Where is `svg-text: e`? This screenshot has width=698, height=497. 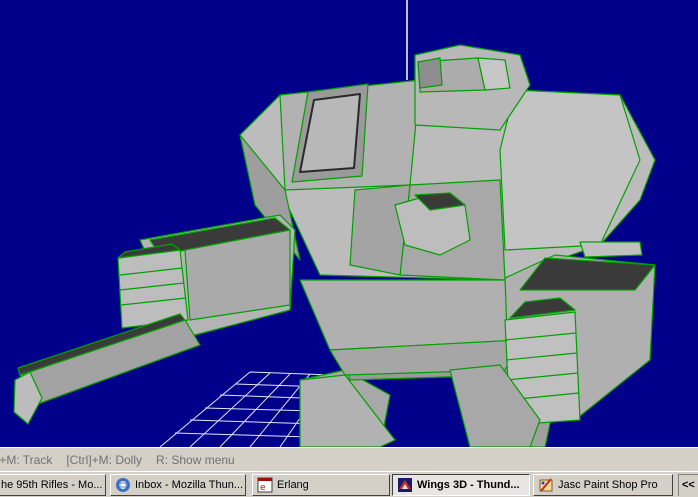
svg-text: e is located at coordinates (263, 488).